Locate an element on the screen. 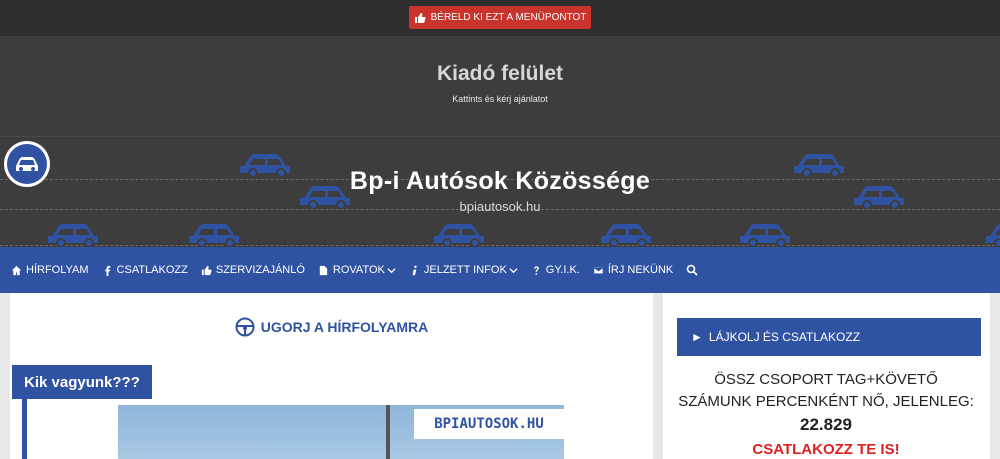  nav-item-label: CSATLAKOZZ is located at coordinates (152, 270).